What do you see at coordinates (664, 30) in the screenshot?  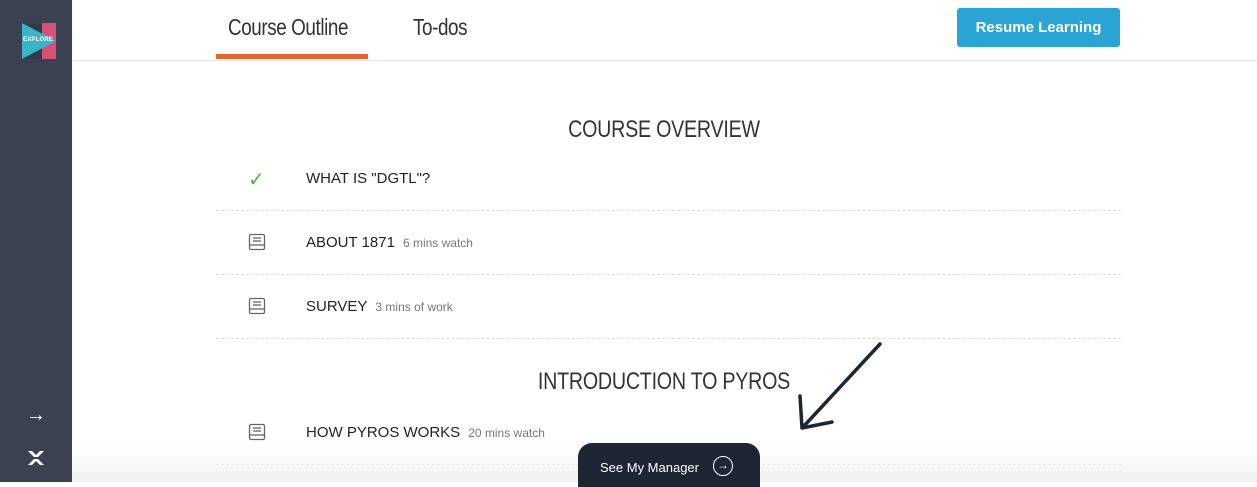 I see `top-nav: Course Outline To-dos Resume Learning` at bounding box center [664, 30].